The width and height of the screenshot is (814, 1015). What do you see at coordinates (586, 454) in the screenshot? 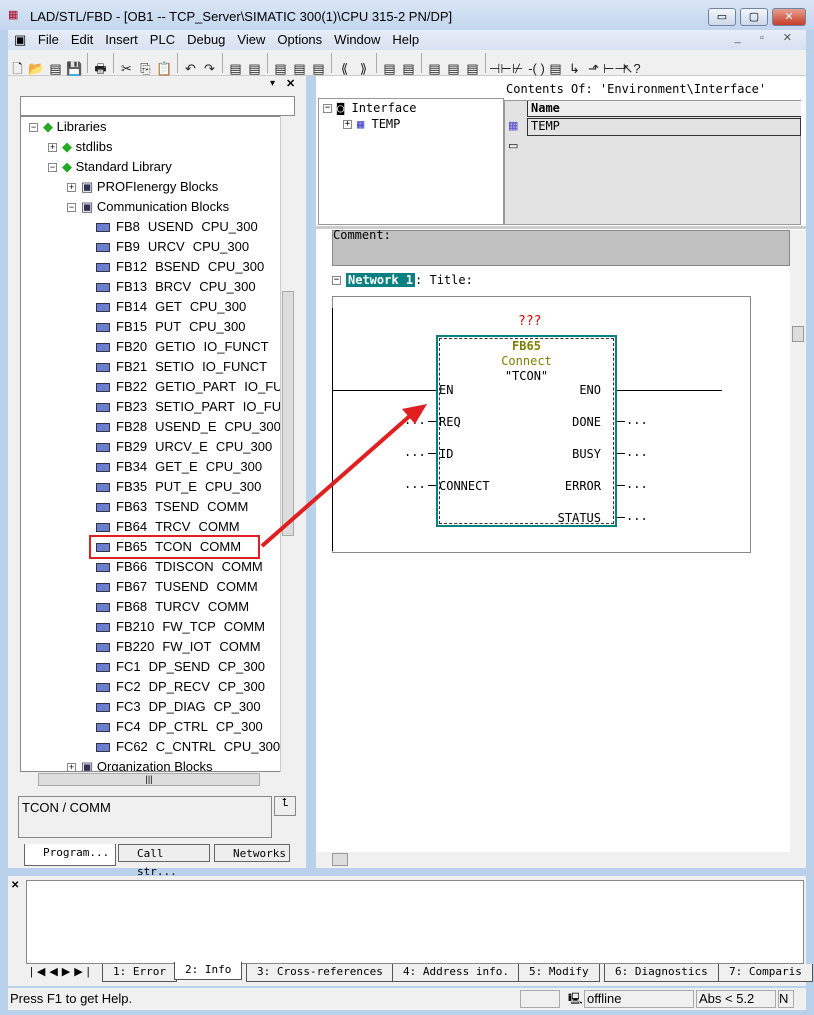
I see `pin-busy: BUSY` at bounding box center [586, 454].